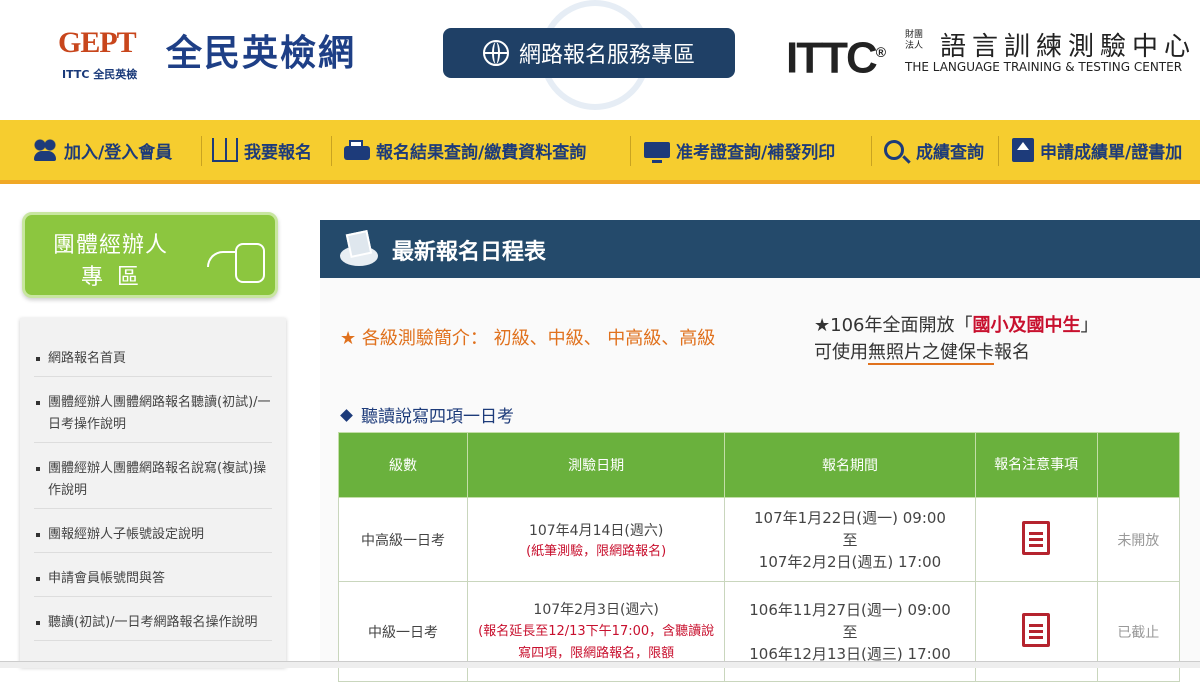 The height and width of the screenshot is (682, 1200). I want to click on nav-item-registration-results: 報名結果查詢/繳費資料查詢, so click(465, 150).